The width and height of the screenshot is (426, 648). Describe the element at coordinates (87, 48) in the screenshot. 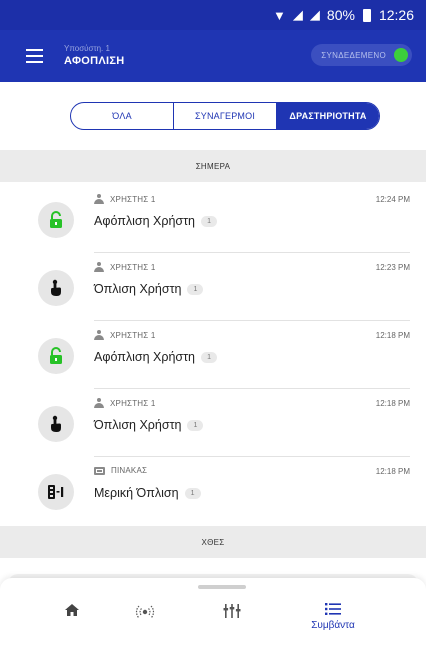

I see `partition-subtitle: Υποσύστη. 1` at that location.